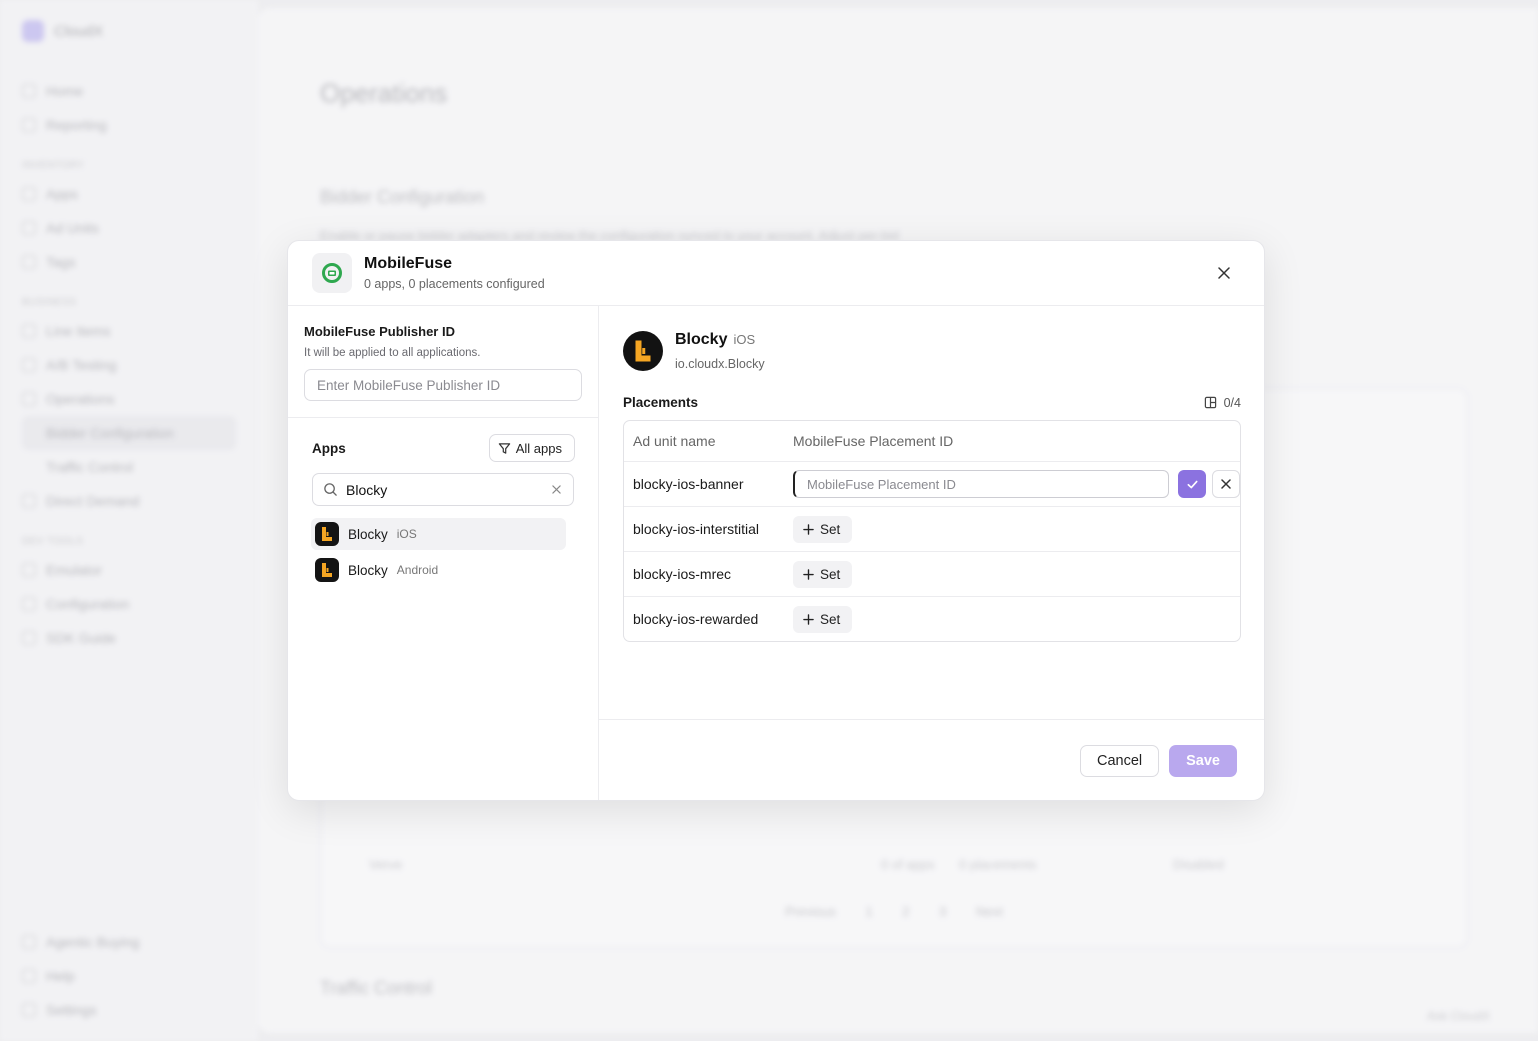  Describe the element at coordinates (696, 619) in the screenshot. I see `ad-unit-name: blocky-ios-rewarded` at that location.